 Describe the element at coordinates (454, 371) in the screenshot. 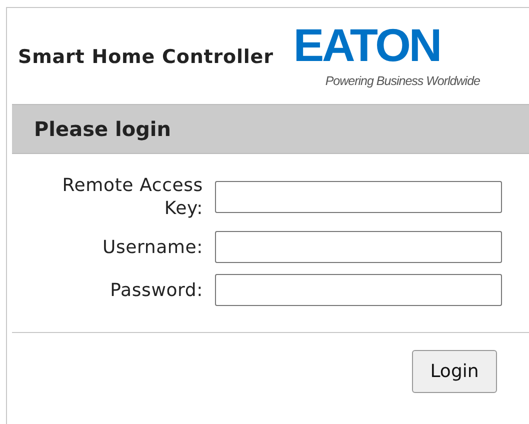

I see `login-button: Login` at that location.